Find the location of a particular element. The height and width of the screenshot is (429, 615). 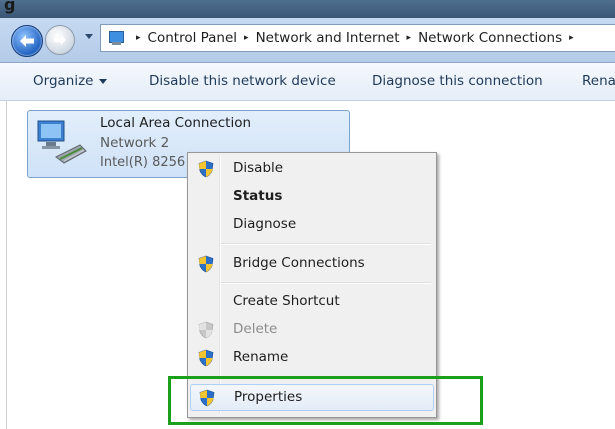

control-panel-icon is located at coordinates (116, 38).